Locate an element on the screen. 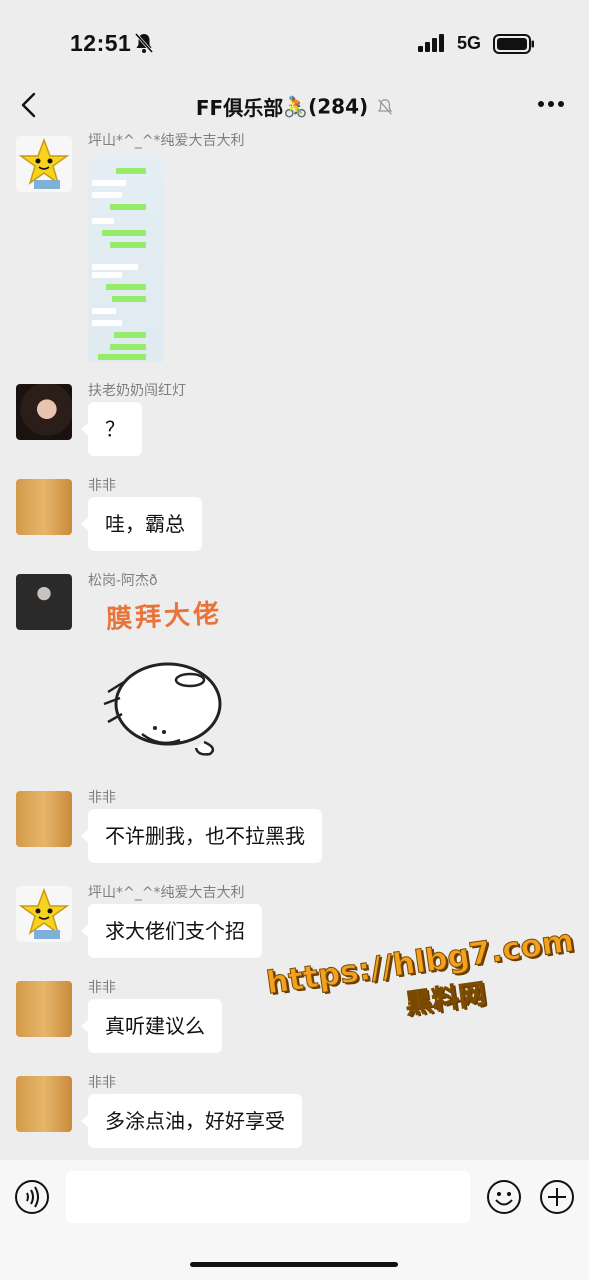  sender-name: 扶老奶奶闯红灯 is located at coordinates (137, 391).